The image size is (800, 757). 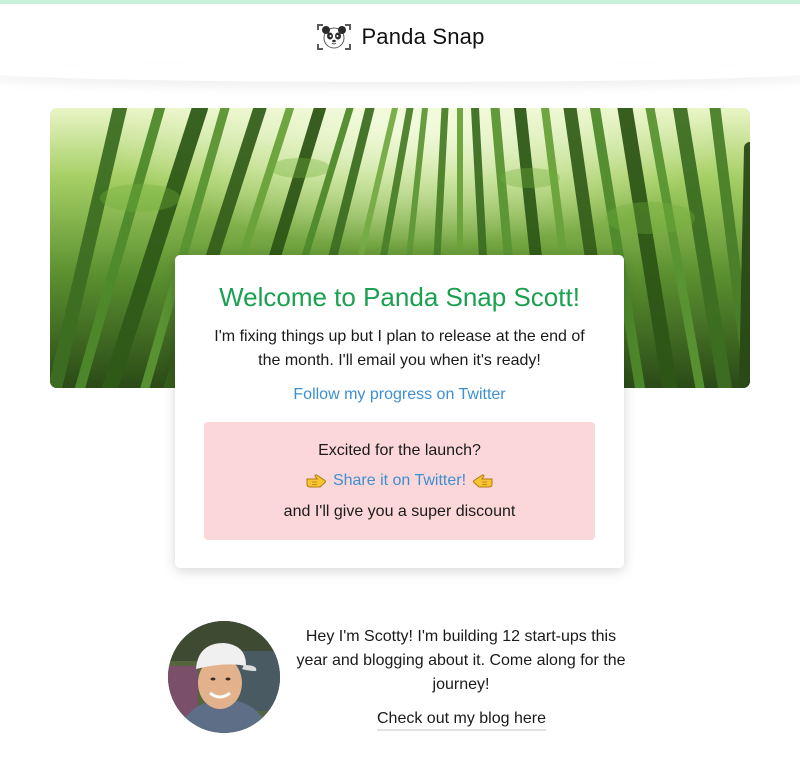 I want to click on pointing-right-hand-icon, so click(x=316, y=481).